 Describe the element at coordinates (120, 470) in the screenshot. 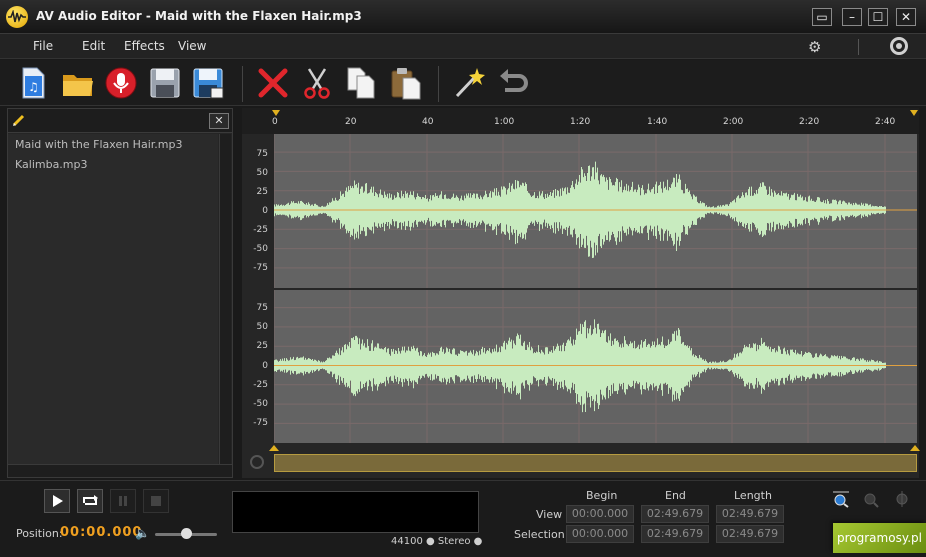

I see `horizontal-scrollbar` at that location.